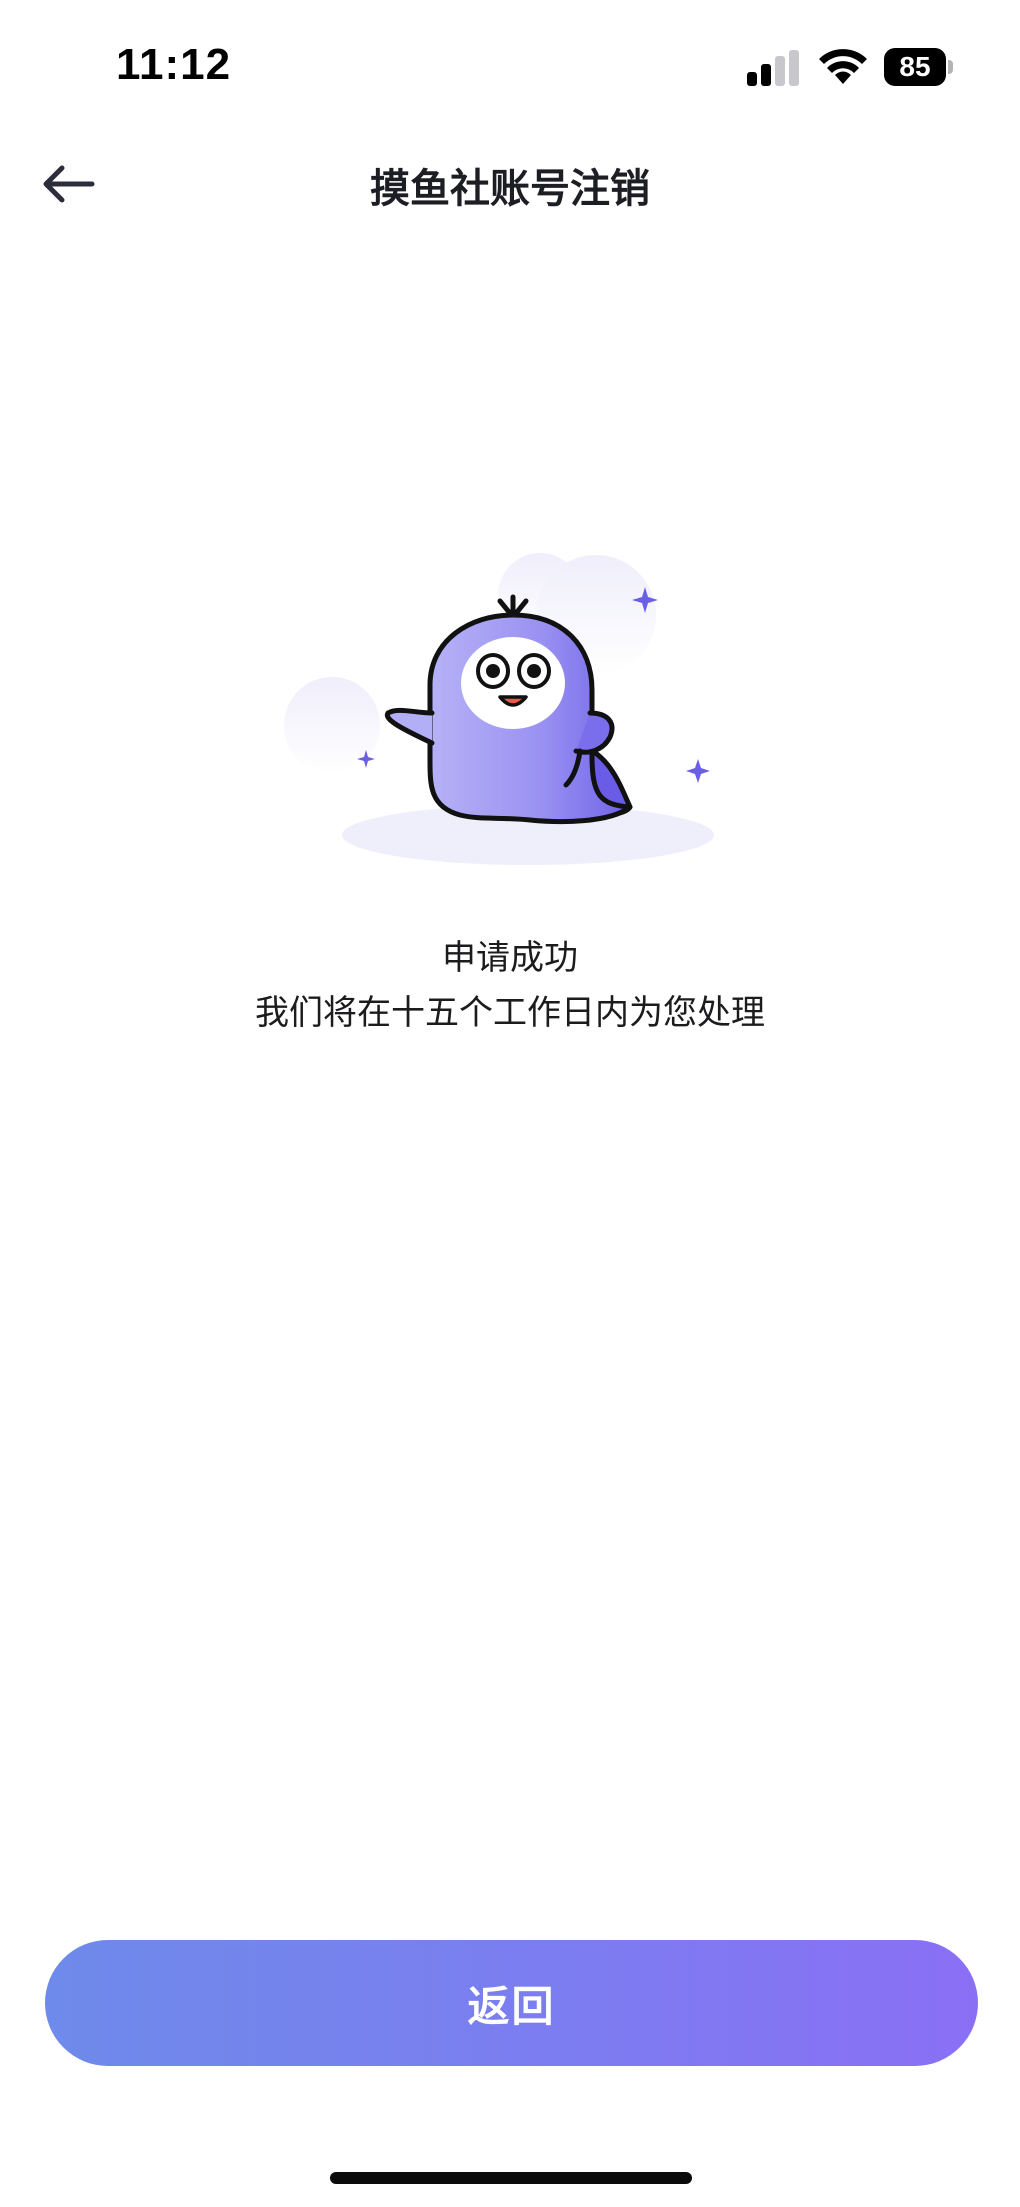 This screenshot has width=1020, height=2207. What do you see at coordinates (950, 67) in the screenshot?
I see `battery-cap` at bounding box center [950, 67].